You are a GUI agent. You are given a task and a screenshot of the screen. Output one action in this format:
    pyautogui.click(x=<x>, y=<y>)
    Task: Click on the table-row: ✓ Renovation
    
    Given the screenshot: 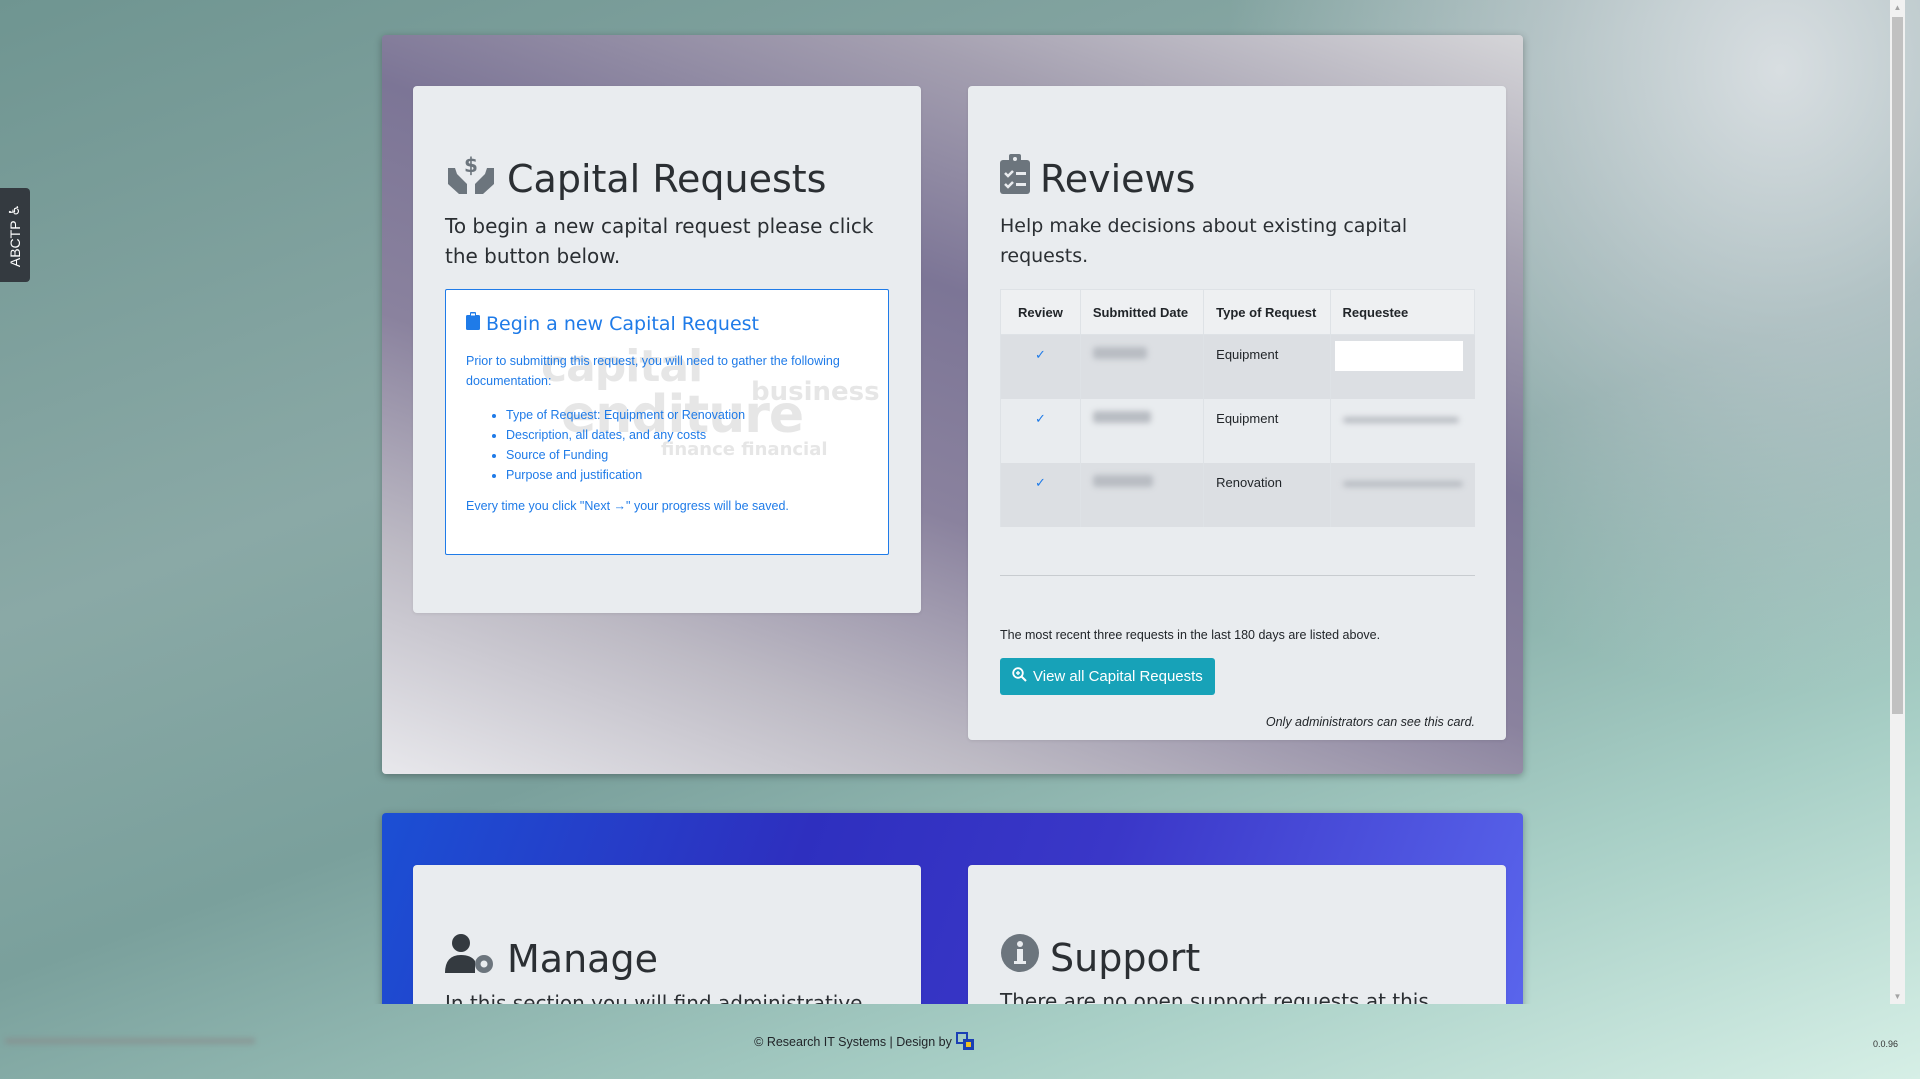 What is the action you would take?
    pyautogui.click(x=1237, y=494)
    